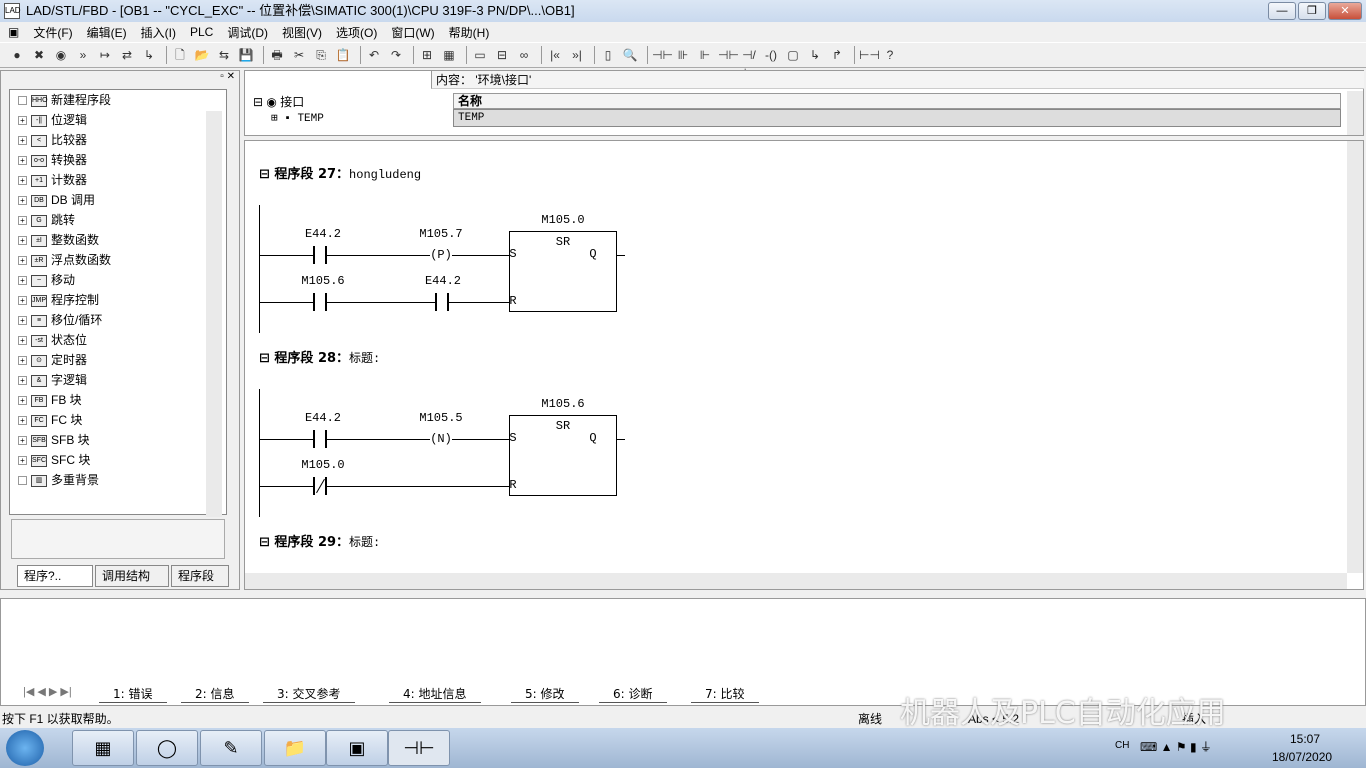 The image size is (1366, 768). I want to click on toolbar-button-icon: ↦, so click(105, 55).